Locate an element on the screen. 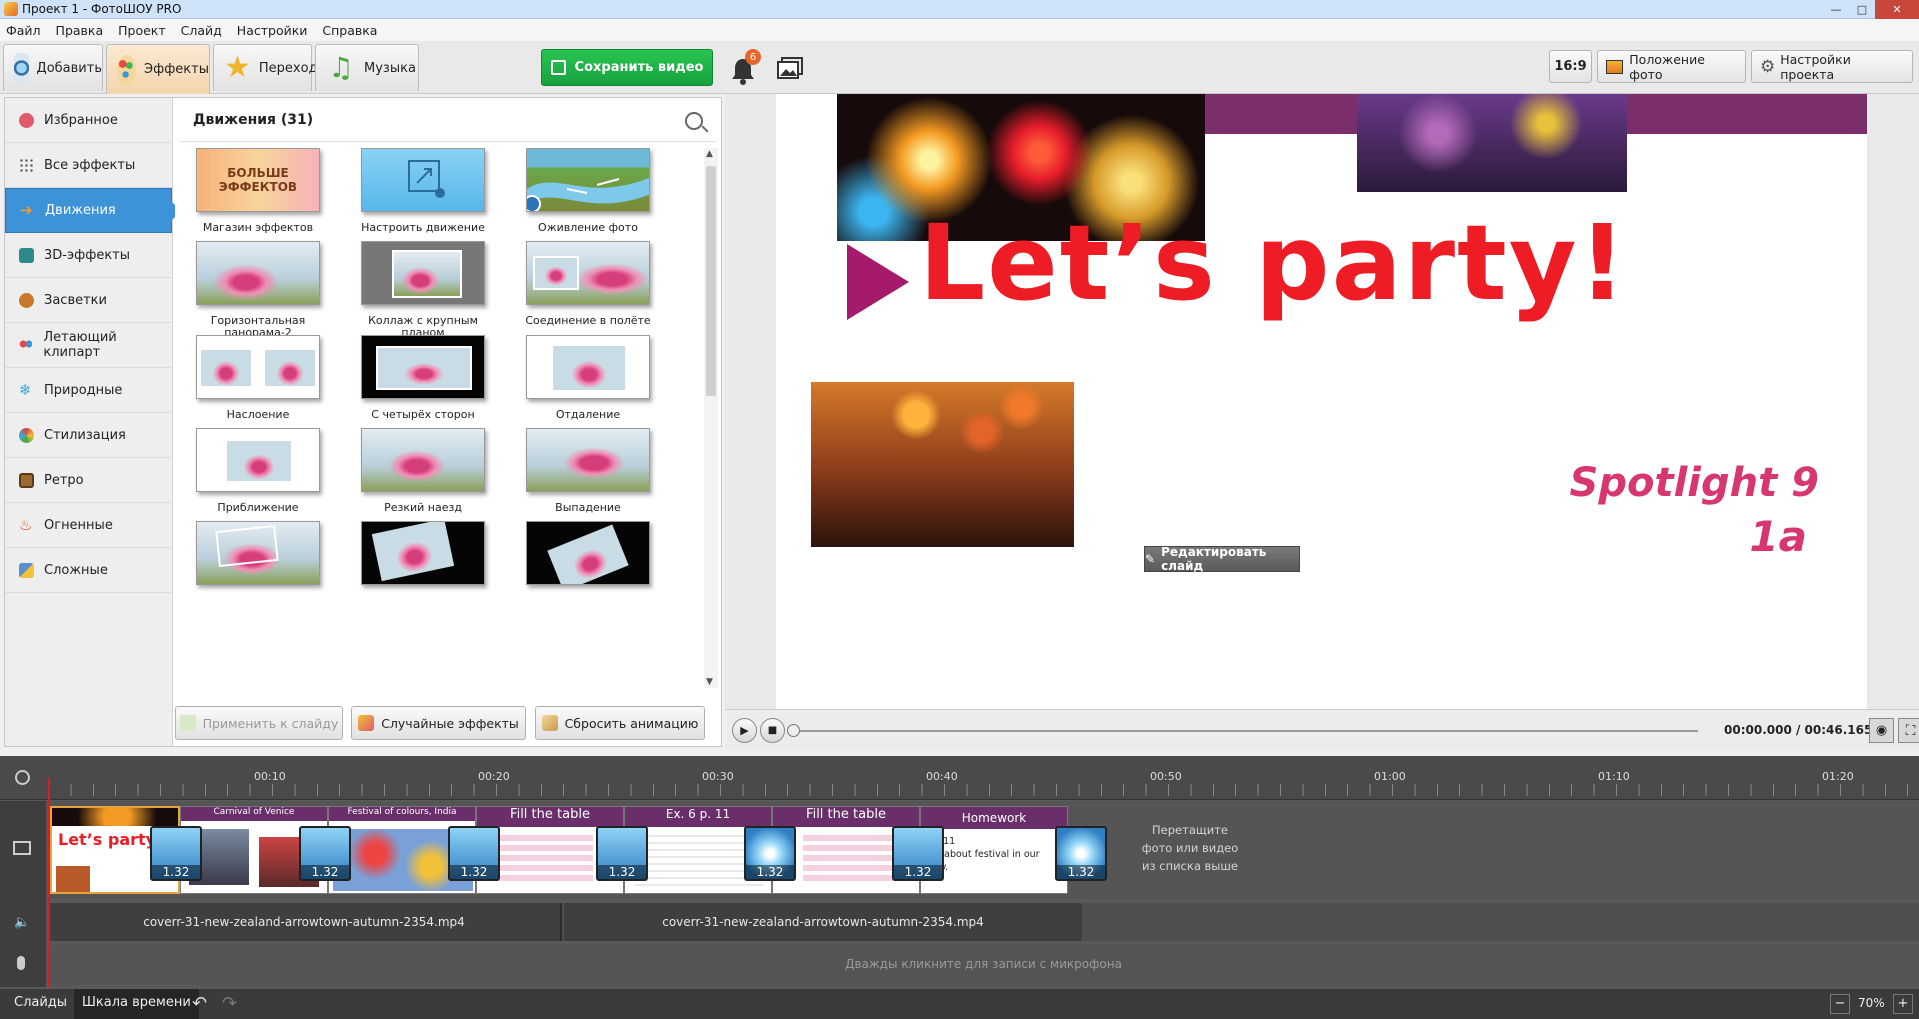  pencil-icon: ✎ is located at coordinates (1150, 559).